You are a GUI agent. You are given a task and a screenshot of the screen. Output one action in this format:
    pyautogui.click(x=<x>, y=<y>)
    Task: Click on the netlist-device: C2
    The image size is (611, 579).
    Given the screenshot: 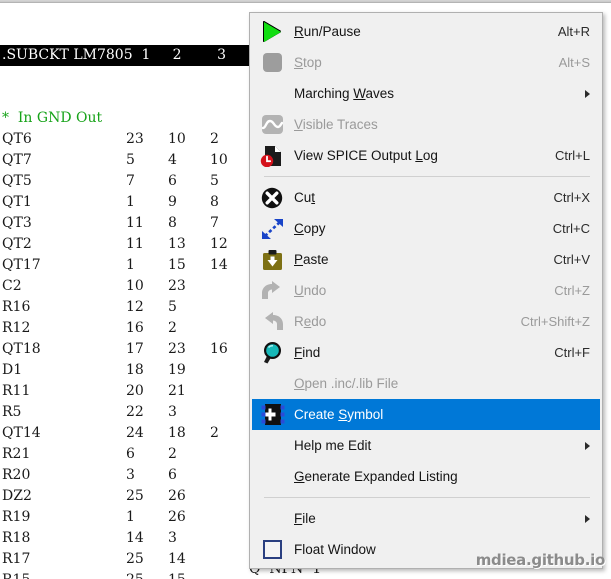 What is the action you would take?
    pyautogui.click(x=12, y=286)
    